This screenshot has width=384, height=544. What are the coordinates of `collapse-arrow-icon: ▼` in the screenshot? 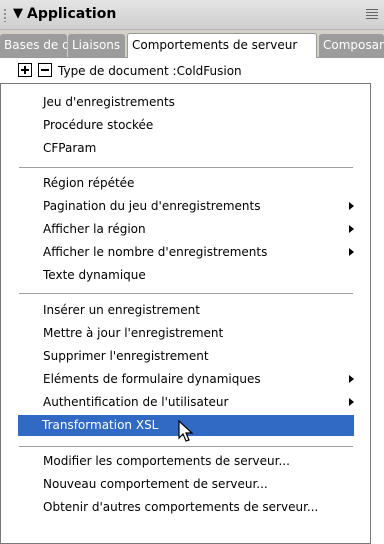 It's located at (18, 13).